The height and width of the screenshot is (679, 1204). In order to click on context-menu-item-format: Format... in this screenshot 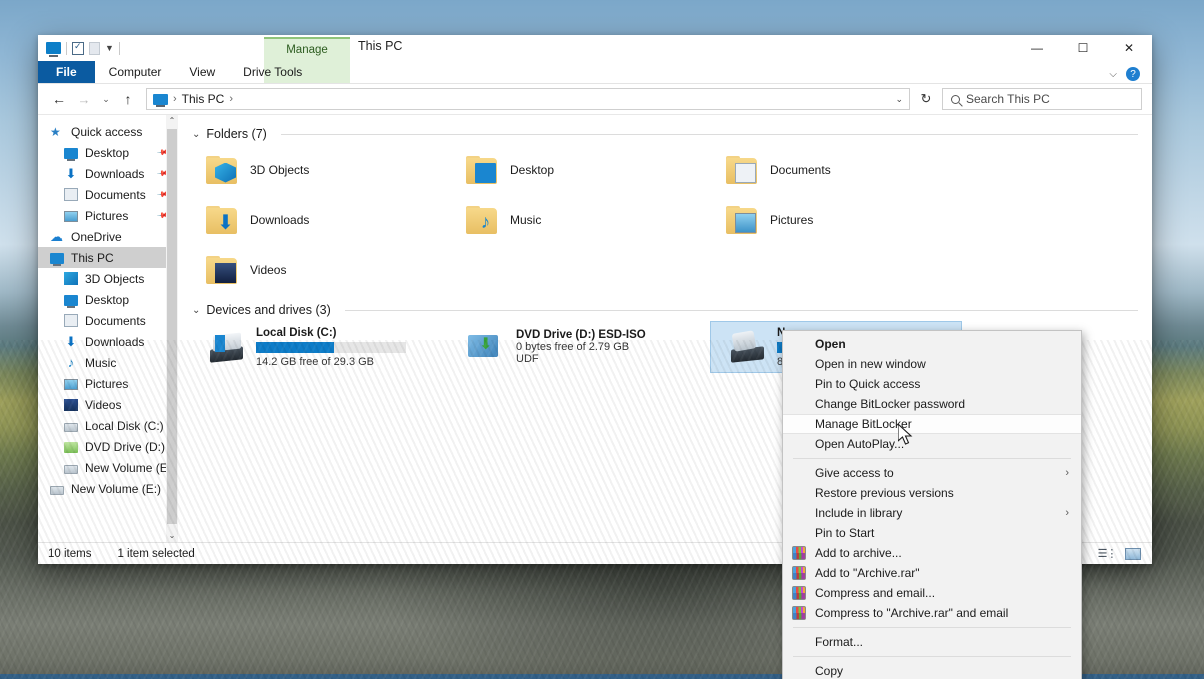, I will do `click(932, 642)`.